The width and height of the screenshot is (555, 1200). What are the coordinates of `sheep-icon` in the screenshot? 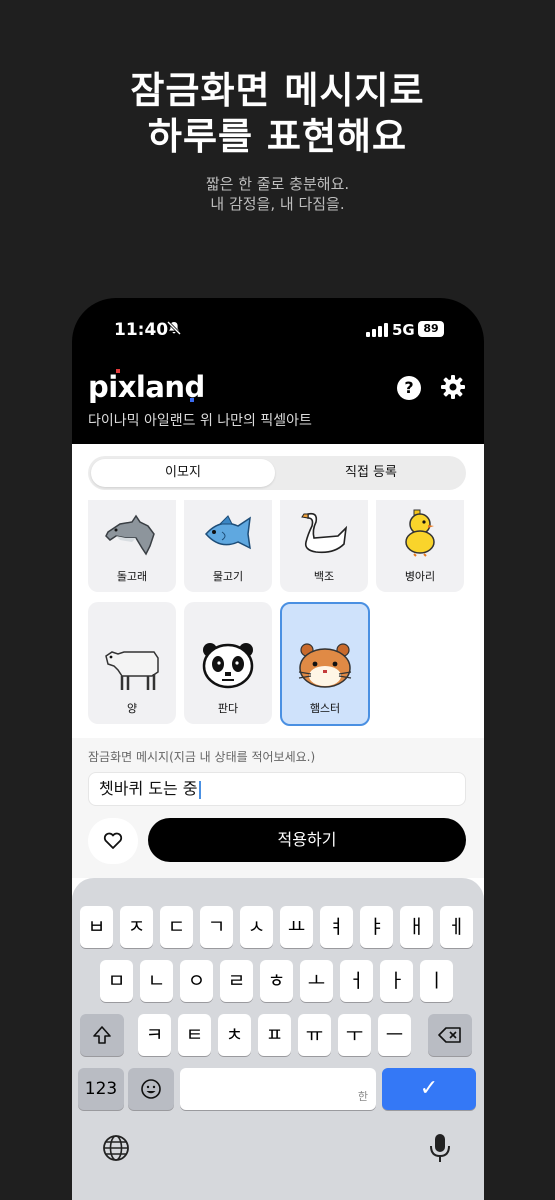 It's located at (132, 669).